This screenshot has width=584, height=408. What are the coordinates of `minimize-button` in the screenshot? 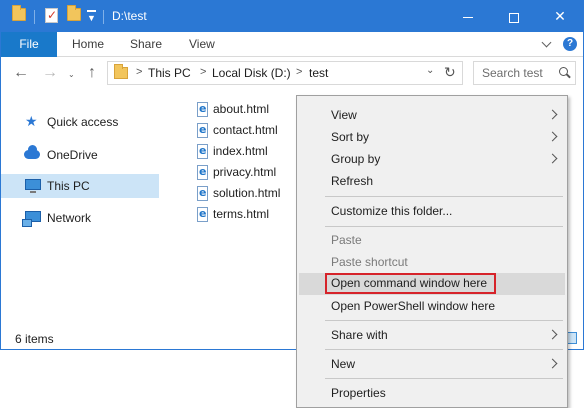 It's located at (468, 16).